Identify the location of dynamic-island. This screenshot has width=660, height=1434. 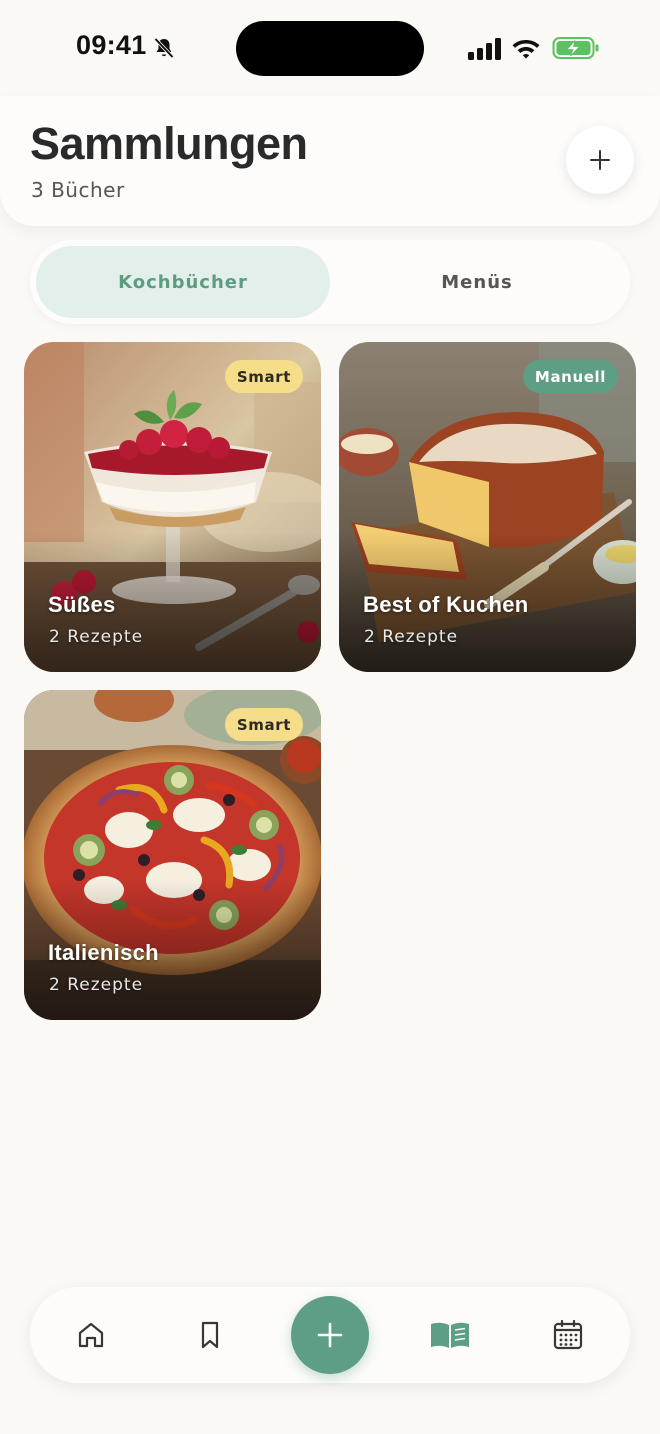
(330, 48).